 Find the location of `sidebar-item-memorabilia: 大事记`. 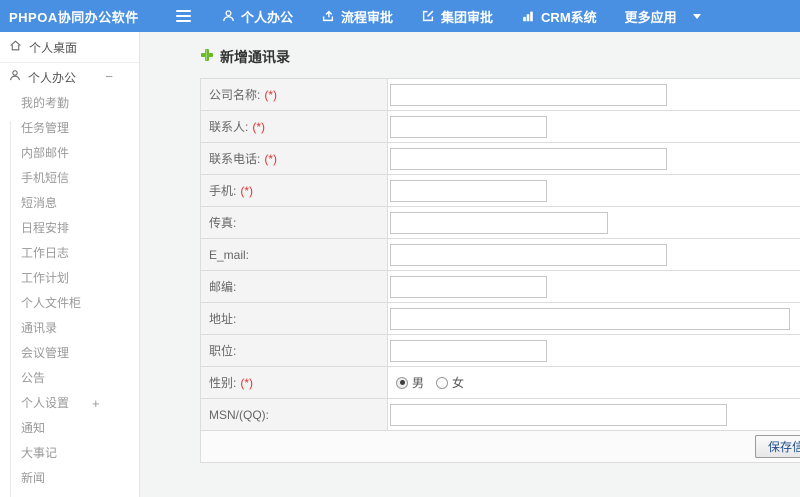

sidebar-item-memorabilia: 大事记 is located at coordinates (69, 453).